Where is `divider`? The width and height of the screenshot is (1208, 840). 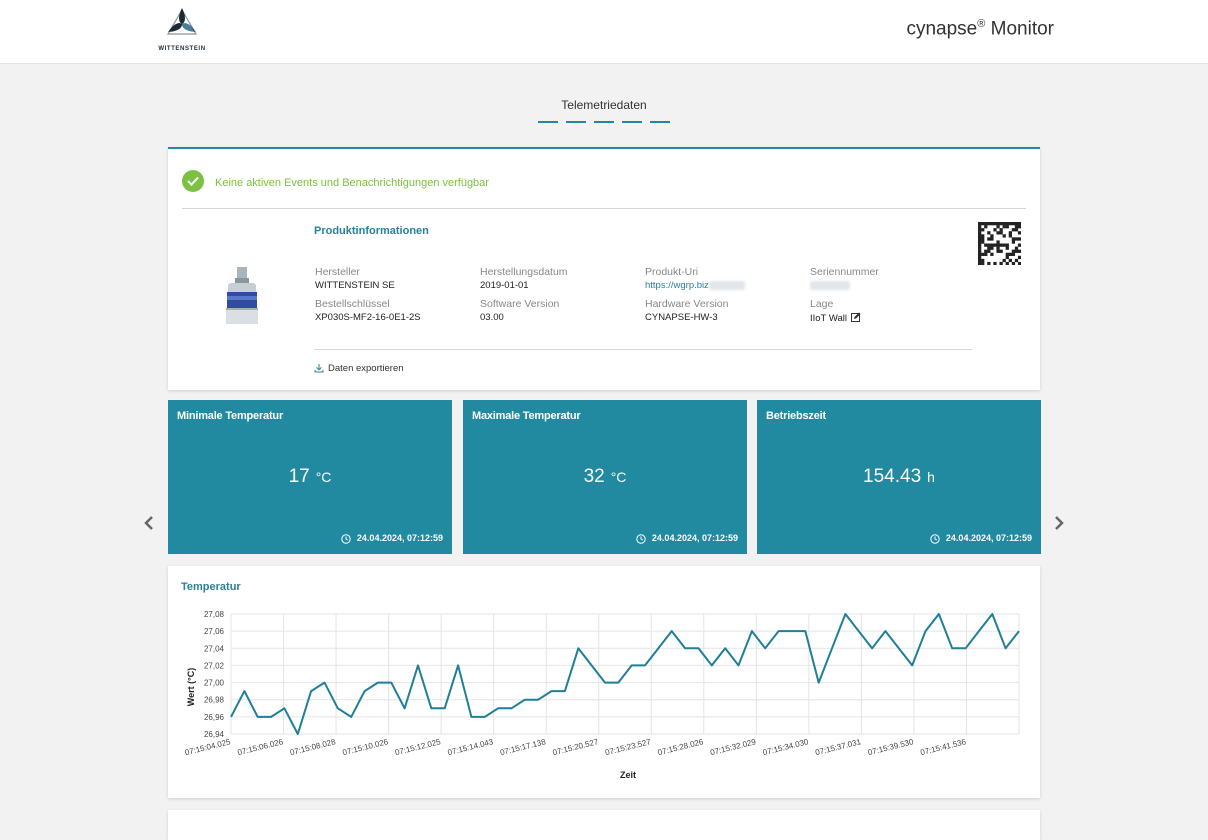
divider is located at coordinates (643, 349).